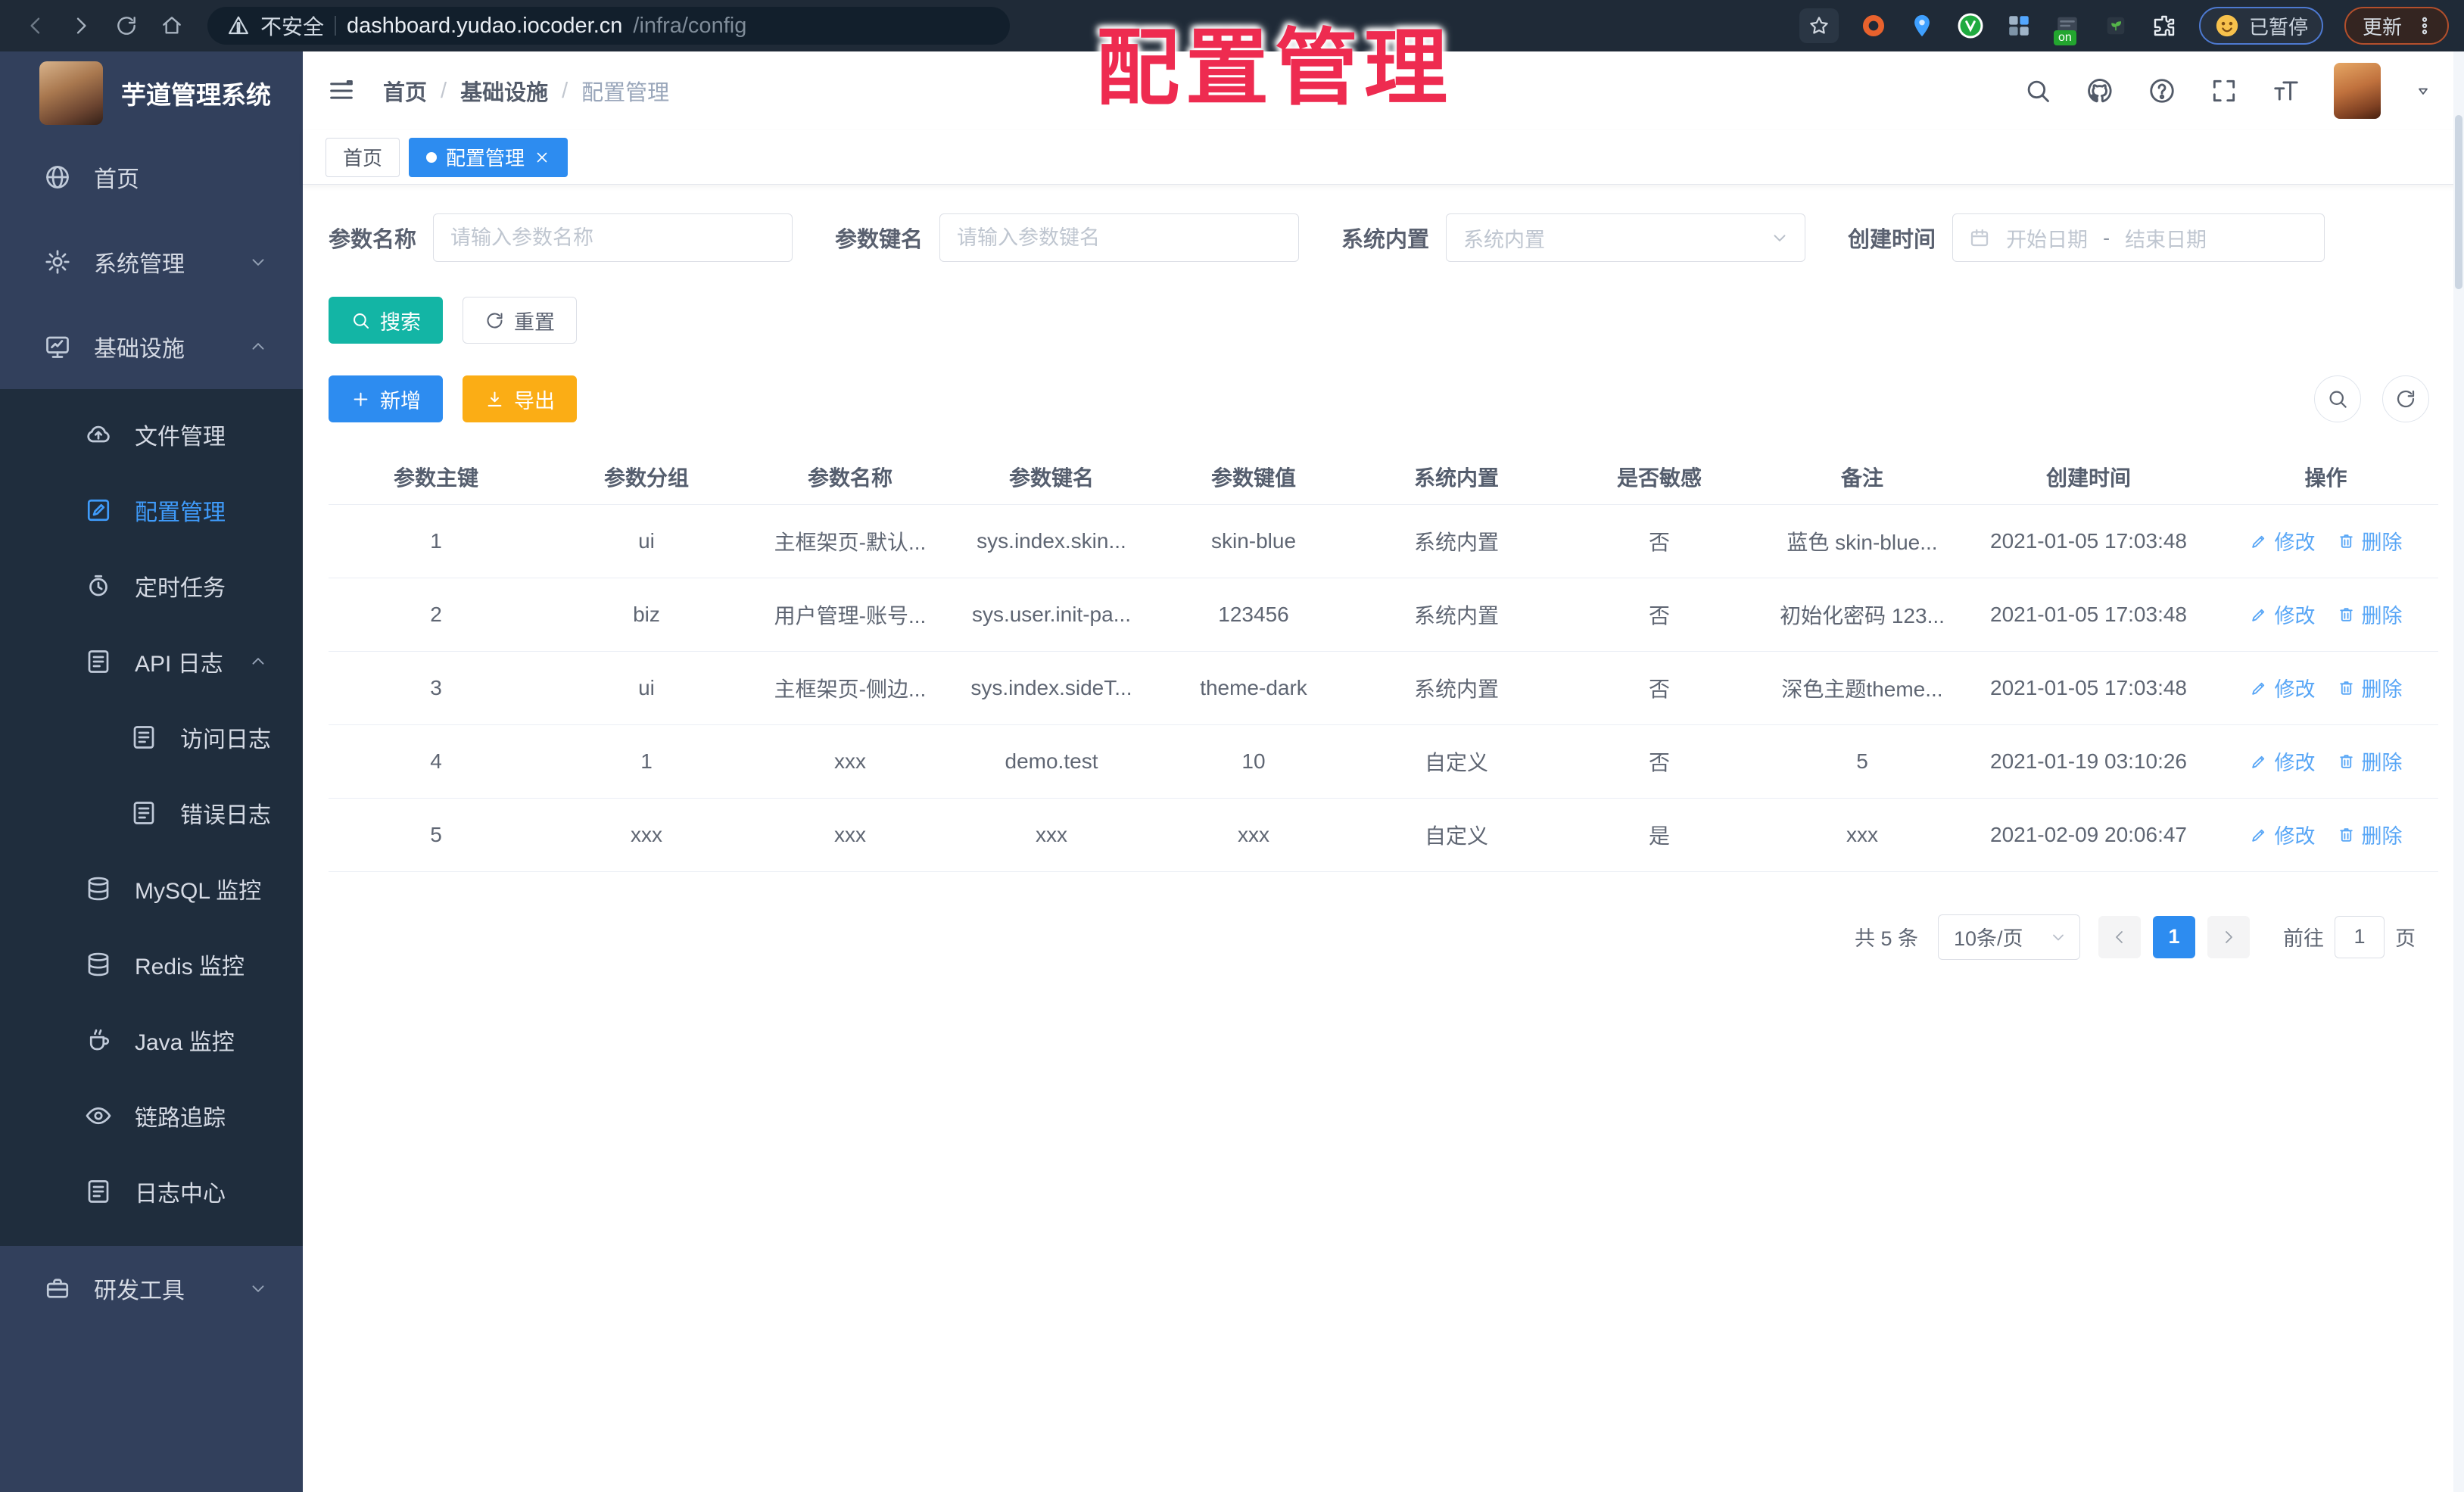 Image resolution: width=2464 pixels, height=1492 pixels. I want to click on create-time-range-picker: 开始日期 - 结束日期, so click(2138, 237).